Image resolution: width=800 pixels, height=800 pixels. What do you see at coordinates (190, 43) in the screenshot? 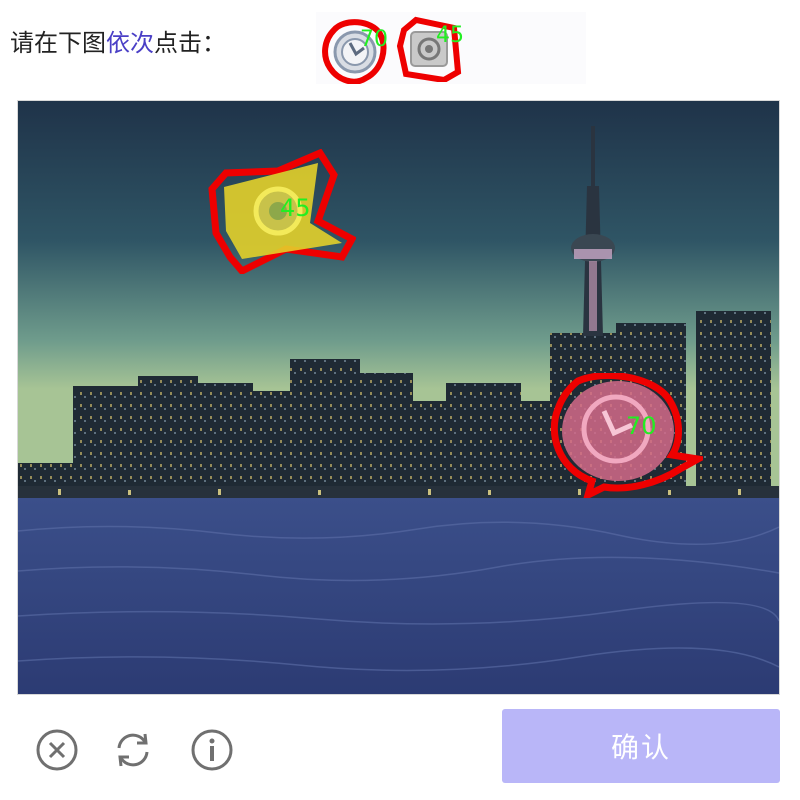
I see `instruction-suffix: 点击：` at bounding box center [190, 43].